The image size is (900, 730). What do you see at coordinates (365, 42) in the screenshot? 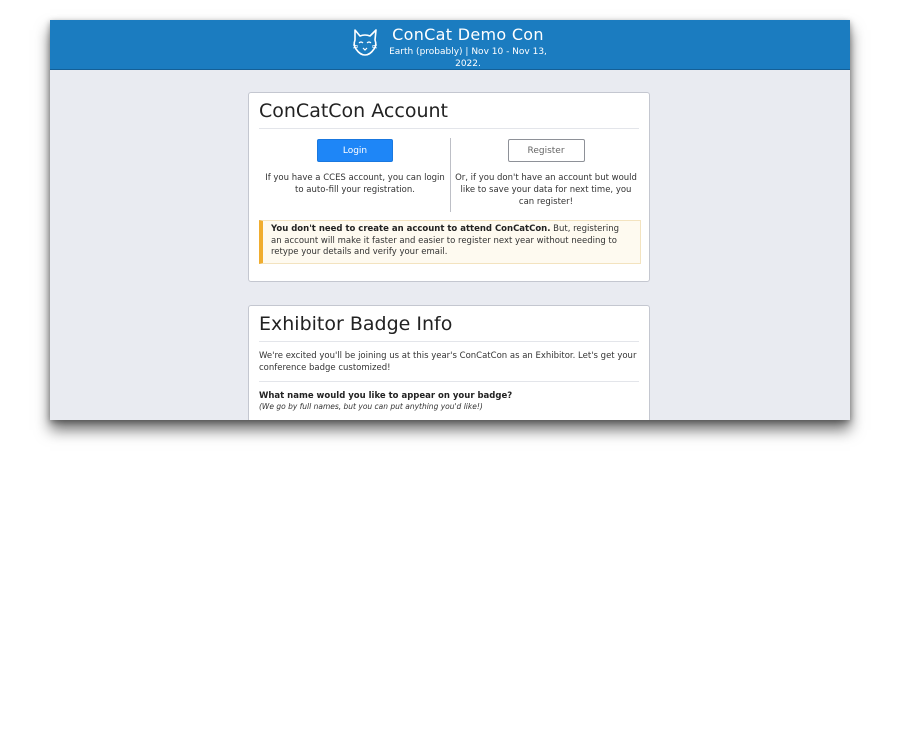
I see `cat-head-logo-icon` at bounding box center [365, 42].